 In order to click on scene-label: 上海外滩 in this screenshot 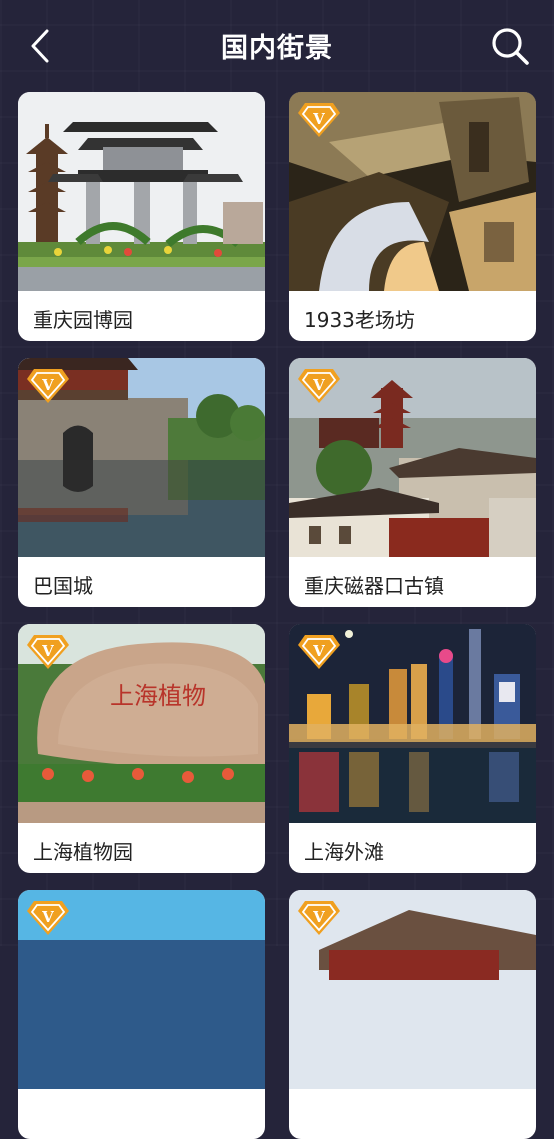, I will do `click(344, 852)`.